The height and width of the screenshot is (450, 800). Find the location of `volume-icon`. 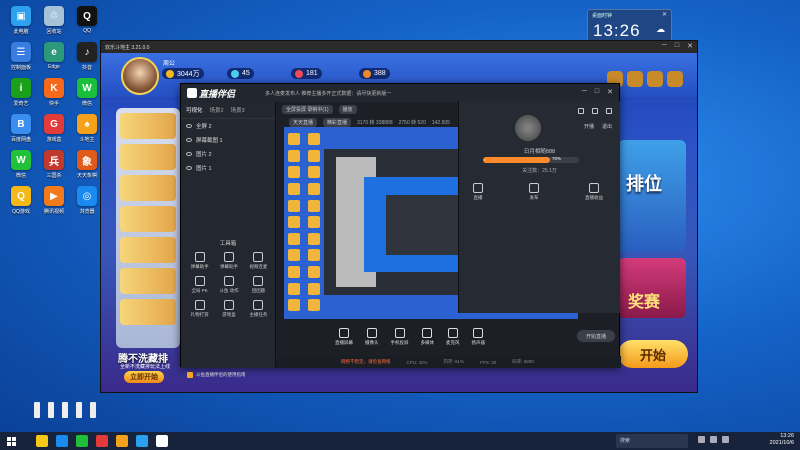

volume-icon is located at coordinates (713, 439).